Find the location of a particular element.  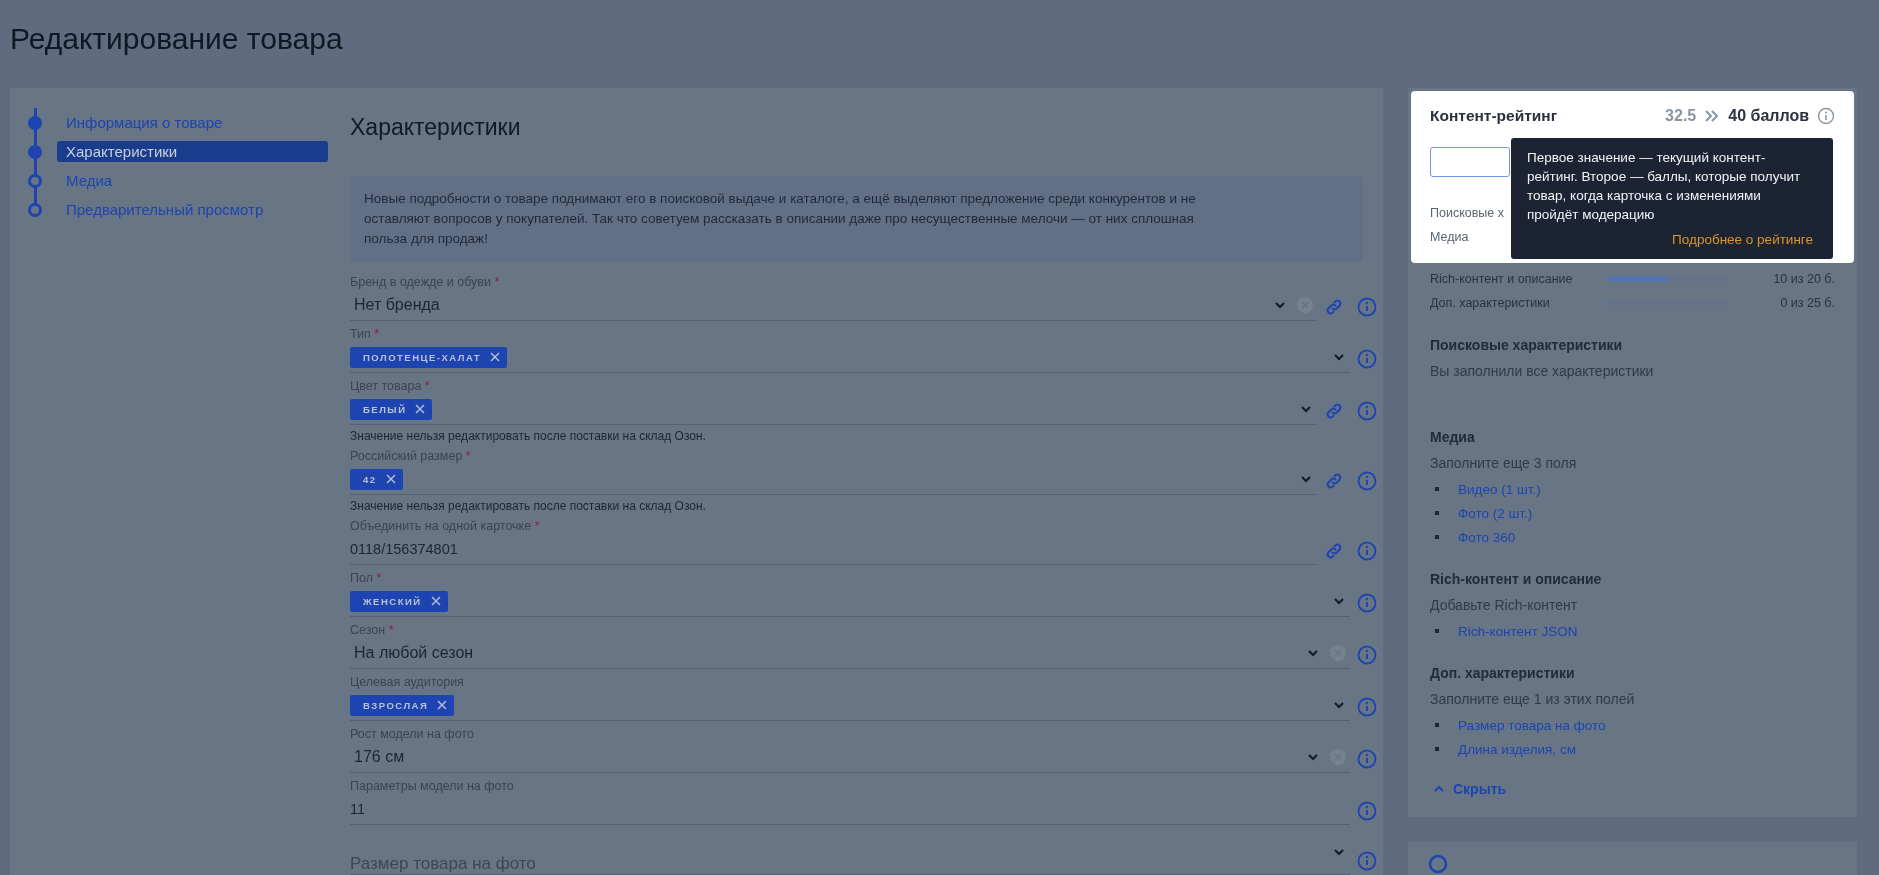

section-title: Характеристики is located at coordinates (436, 128).